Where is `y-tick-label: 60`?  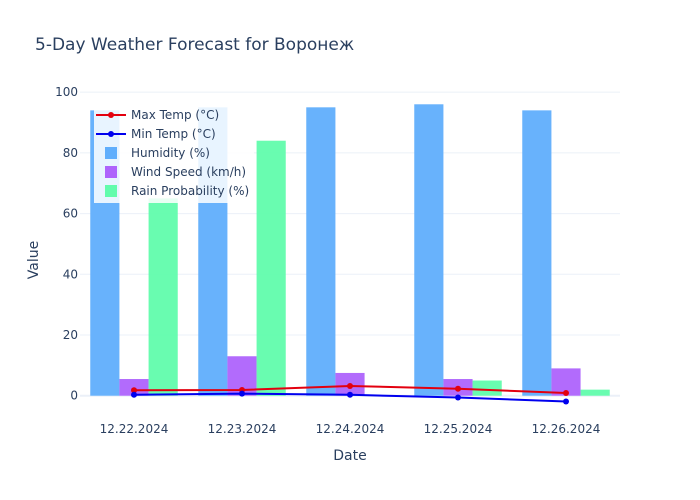
y-tick-label: 60 is located at coordinates (70, 214).